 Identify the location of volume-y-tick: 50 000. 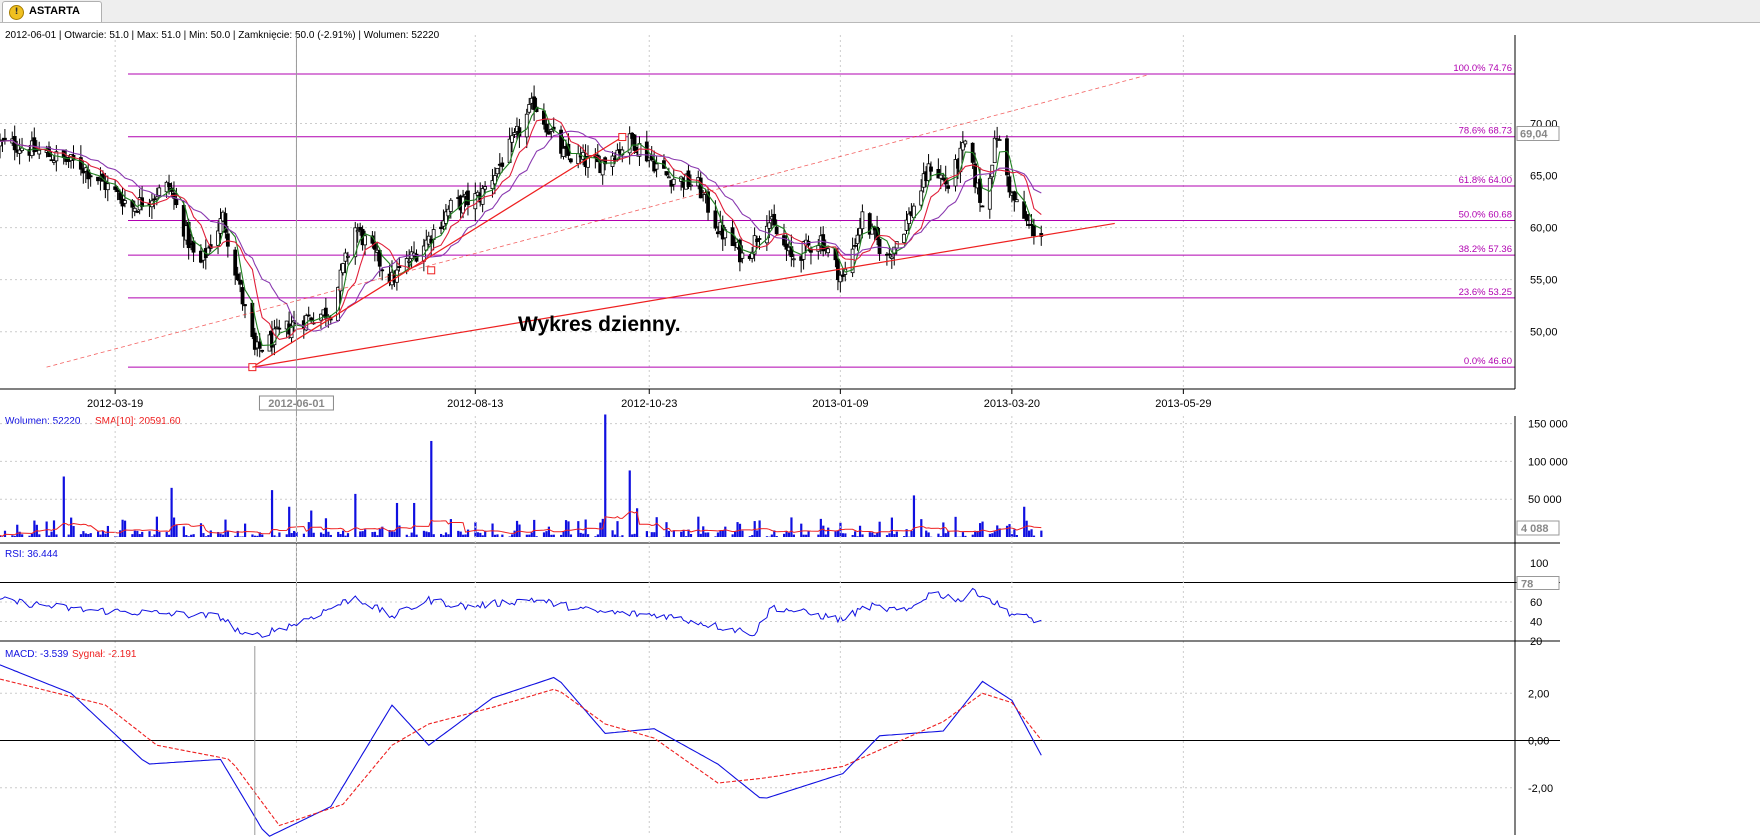
(1545, 500).